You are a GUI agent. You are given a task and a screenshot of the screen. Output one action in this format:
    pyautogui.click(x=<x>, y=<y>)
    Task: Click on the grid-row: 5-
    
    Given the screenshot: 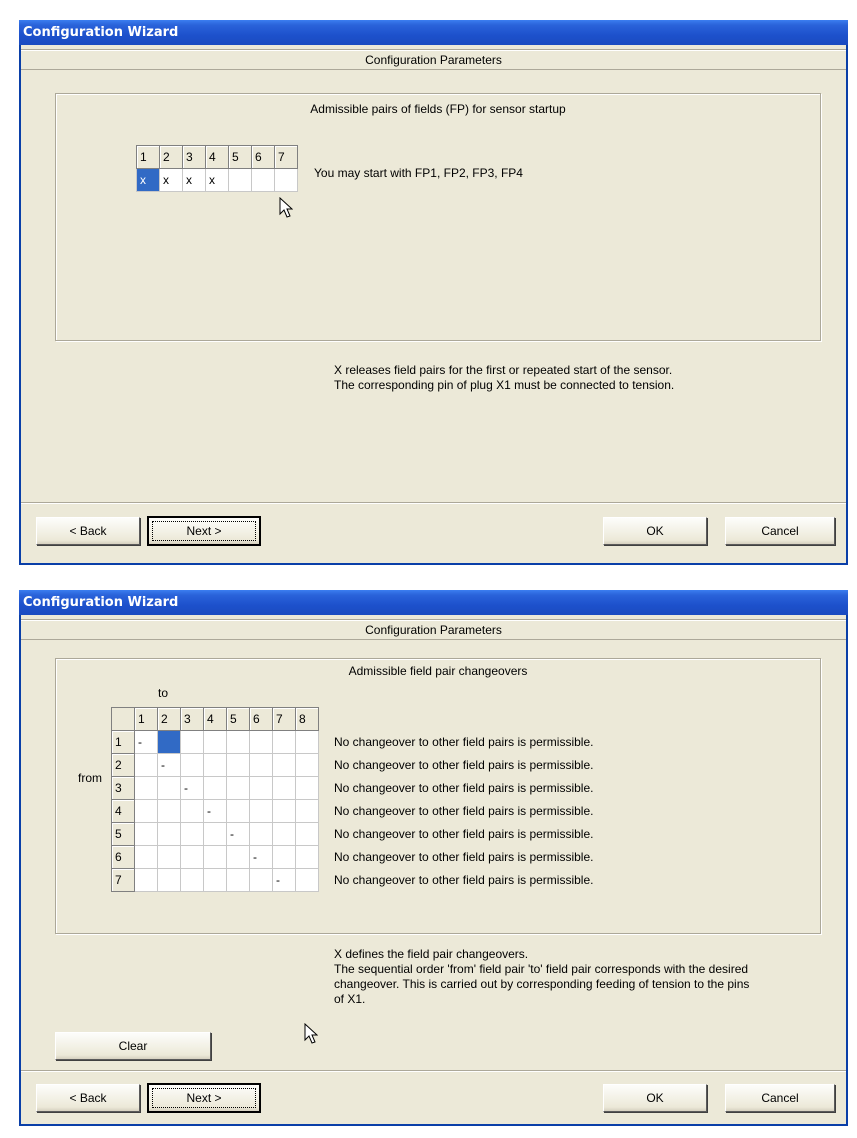 What is the action you would take?
    pyautogui.click(x=215, y=834)
    